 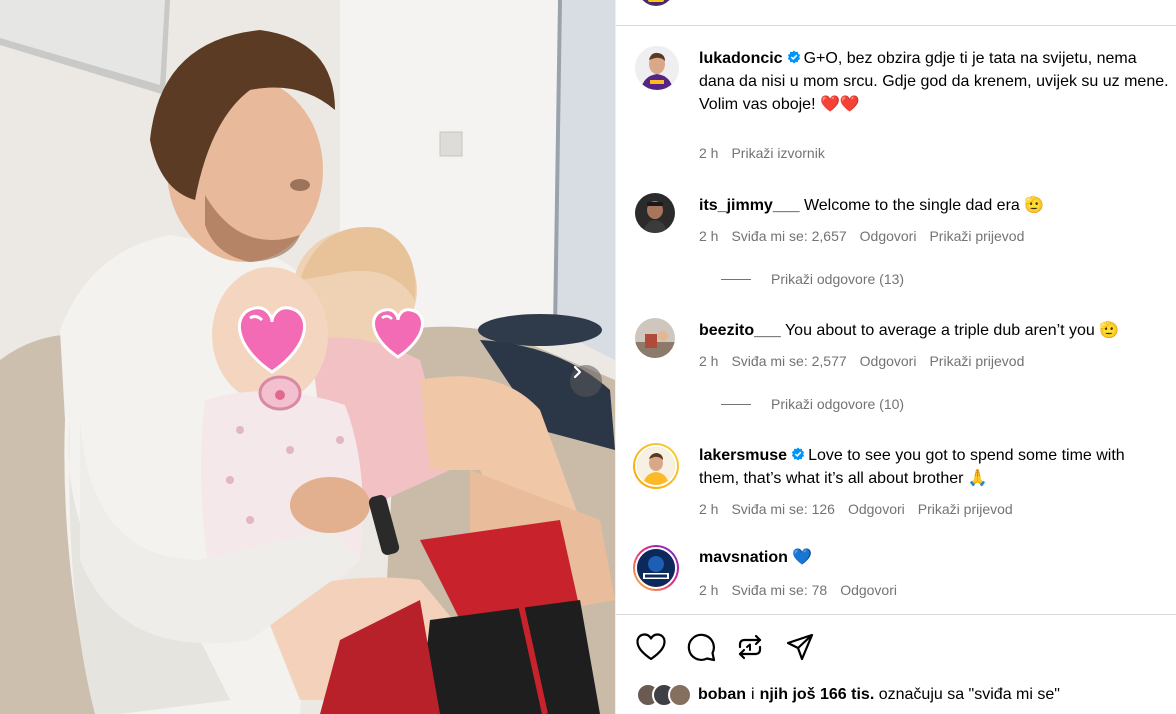 I want to click on like-count: Sviđa mi se: 2,657, so click(x=788, y=236).